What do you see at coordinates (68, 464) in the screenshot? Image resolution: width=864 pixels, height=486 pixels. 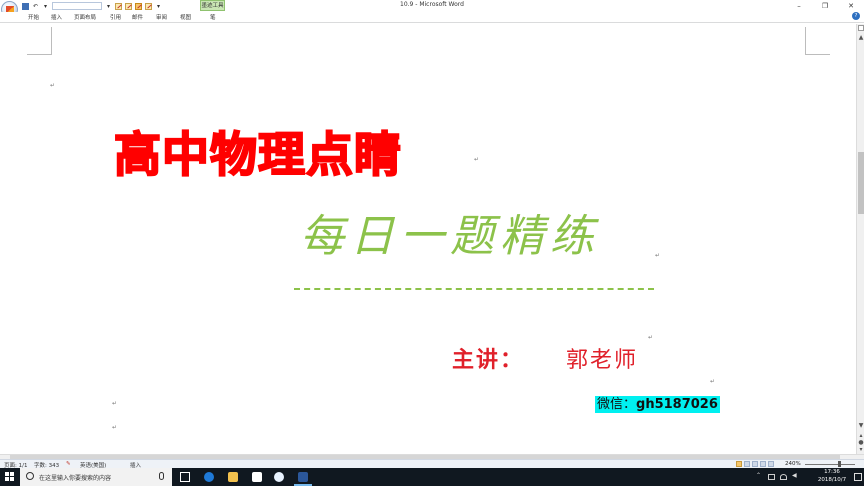 I see `proofing-icon: ✎` at bounding box center [68, 464].